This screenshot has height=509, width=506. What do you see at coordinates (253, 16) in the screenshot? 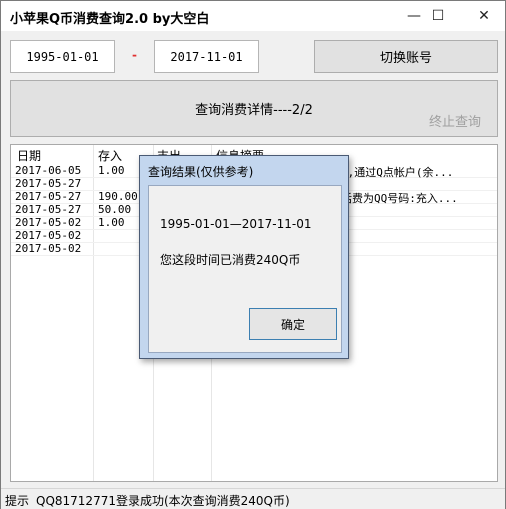
I see `title-bar: 小苹果Q币消费查询2.0 by大空白 — ☐ ✕` at bounding box center [253, 16].